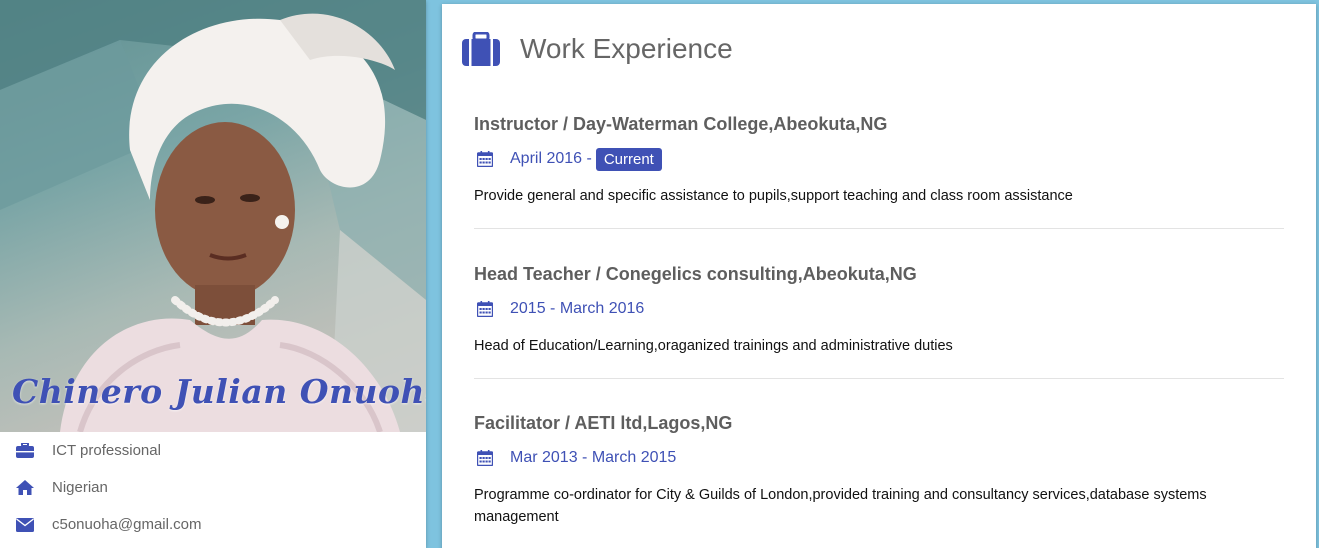  I want to click on envelope-icon, so click(25, 525).